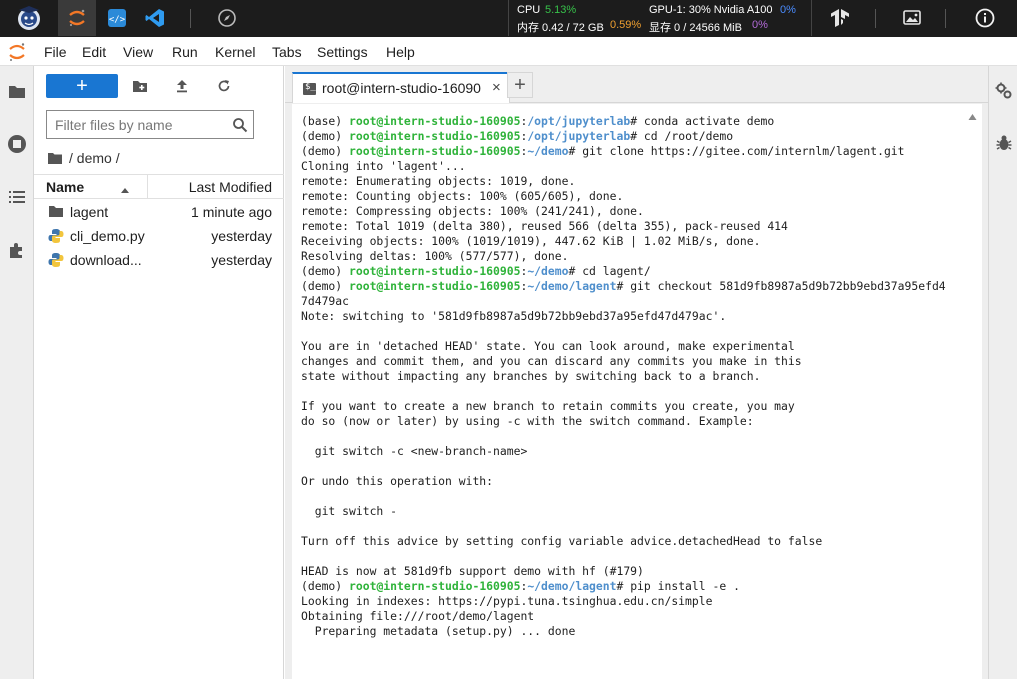 This screenshot has height=679, width=1017. What do you see at coordinates (626, 25) in the screenshot?
I see `mem-value: 0.59%` at bounding box center [626, 25].